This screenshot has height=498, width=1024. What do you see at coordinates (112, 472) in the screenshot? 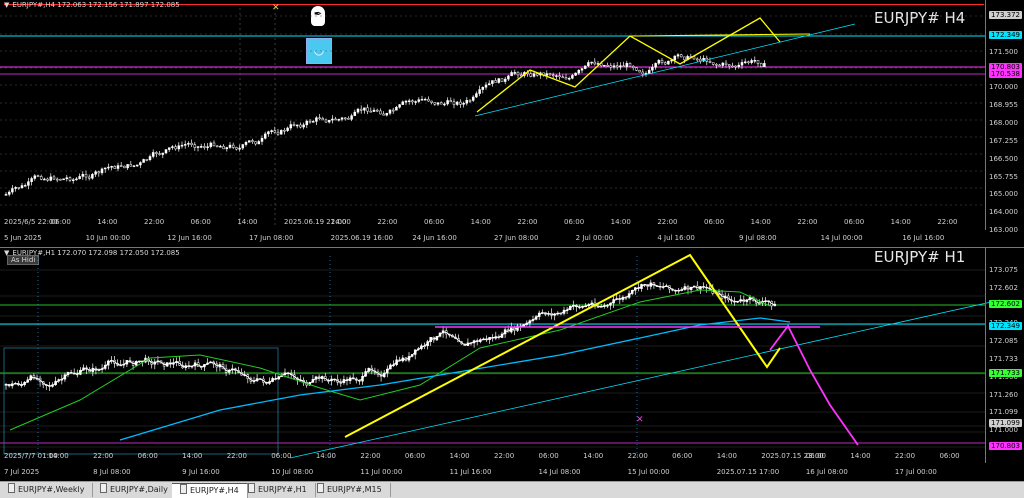
I see `time-tick: 8 Jul 08:00` at bounding box center [112, 472].